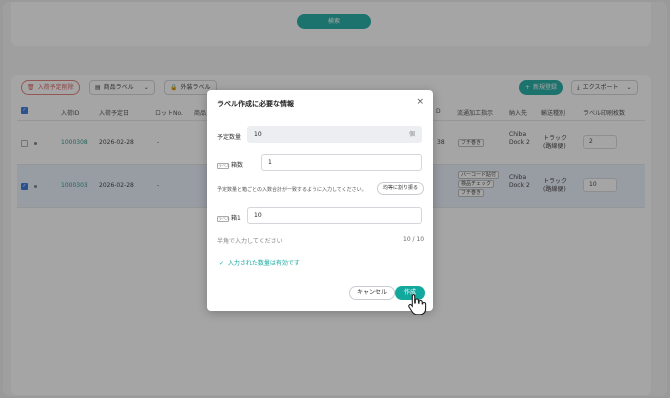 This screenshot has width=670, height=398. I want to click on check-icon: ✓, so click(222, 263).